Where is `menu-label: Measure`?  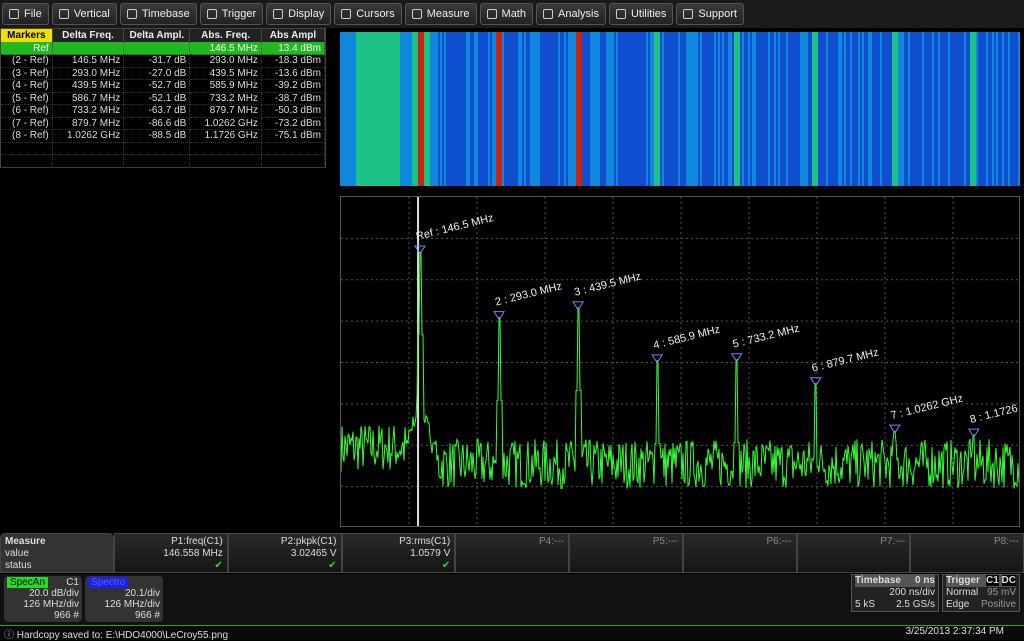 menu-label: Measure is located at coordinates (448, 14).